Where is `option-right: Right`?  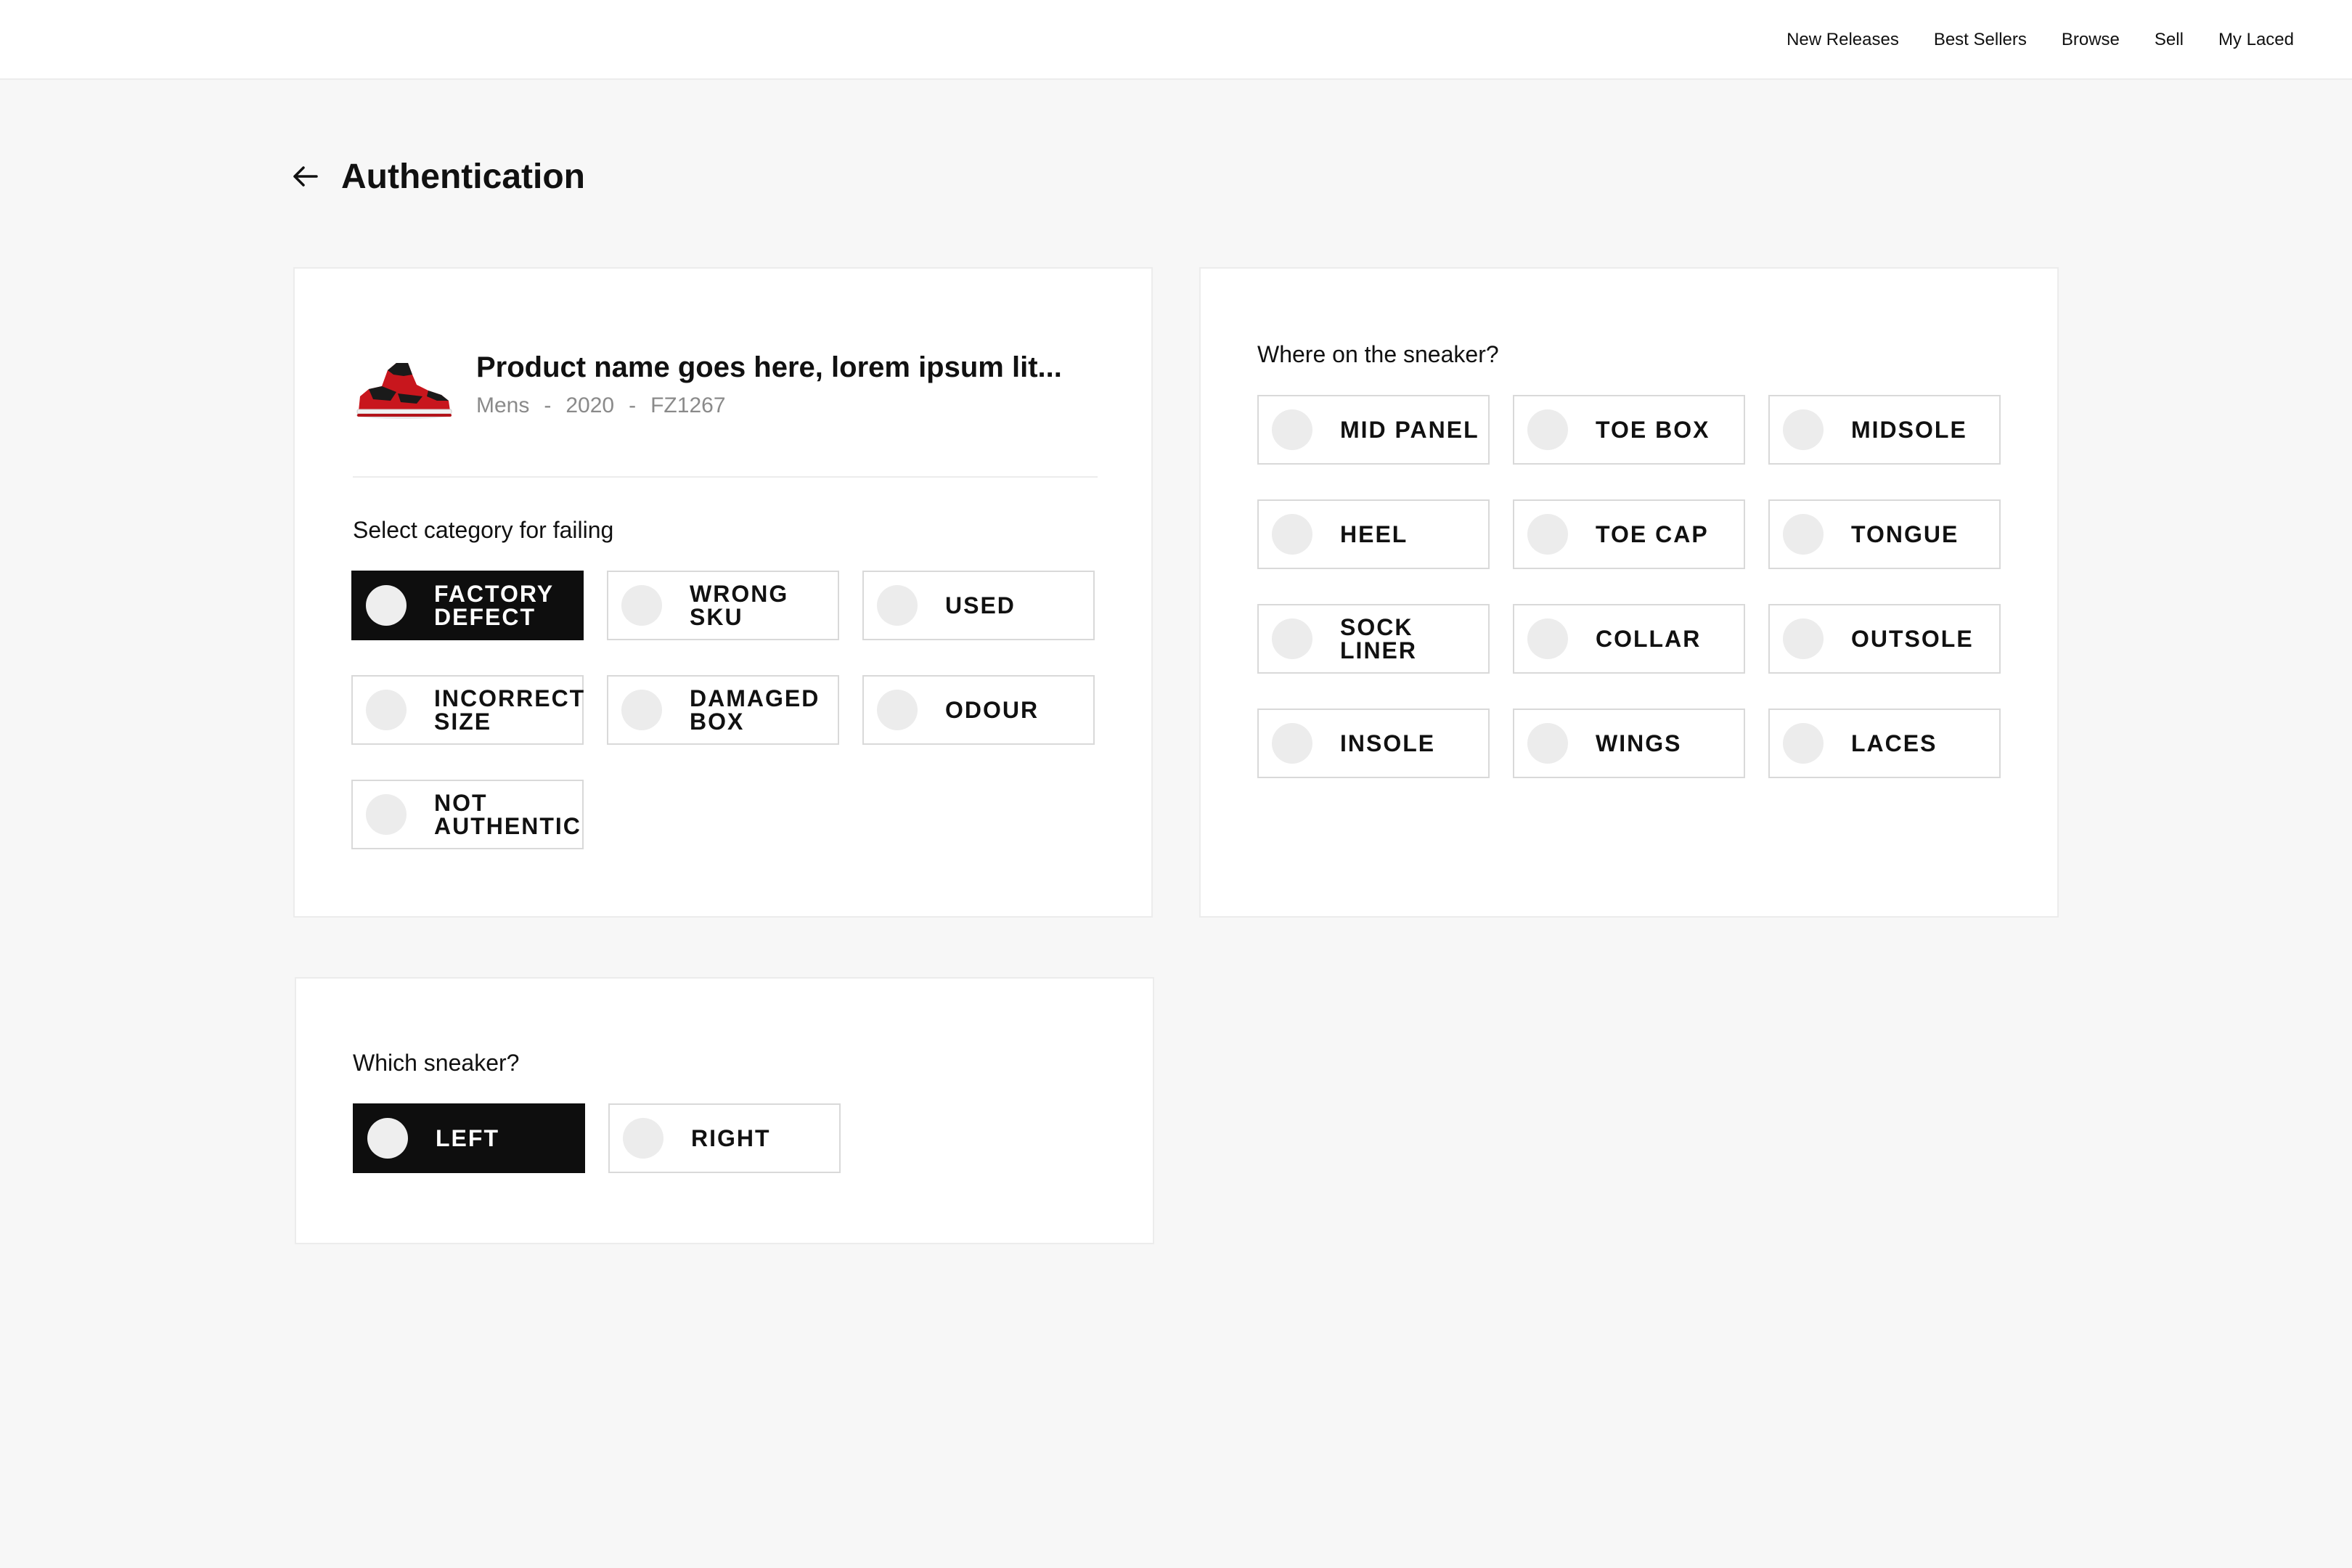 option-right: Right is located at coordinates (725, 1138).